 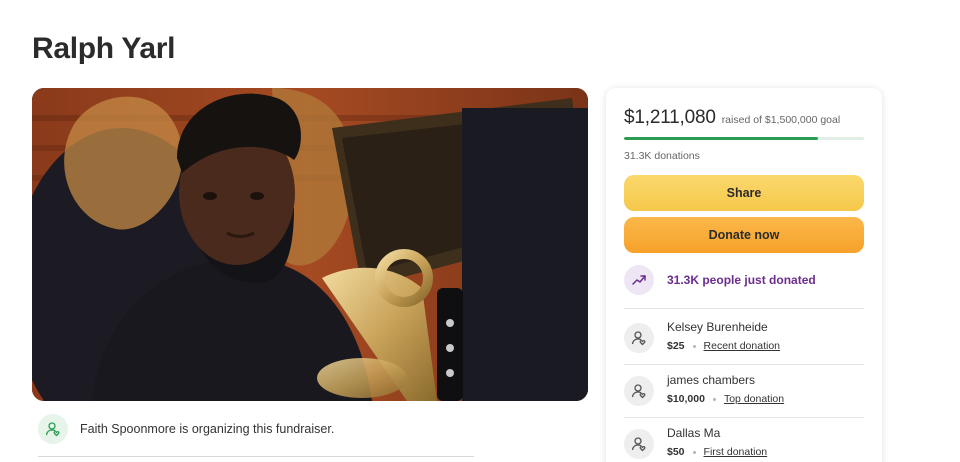 I want to click on donate-now-button: Donate now, so click(x=744, y=235).